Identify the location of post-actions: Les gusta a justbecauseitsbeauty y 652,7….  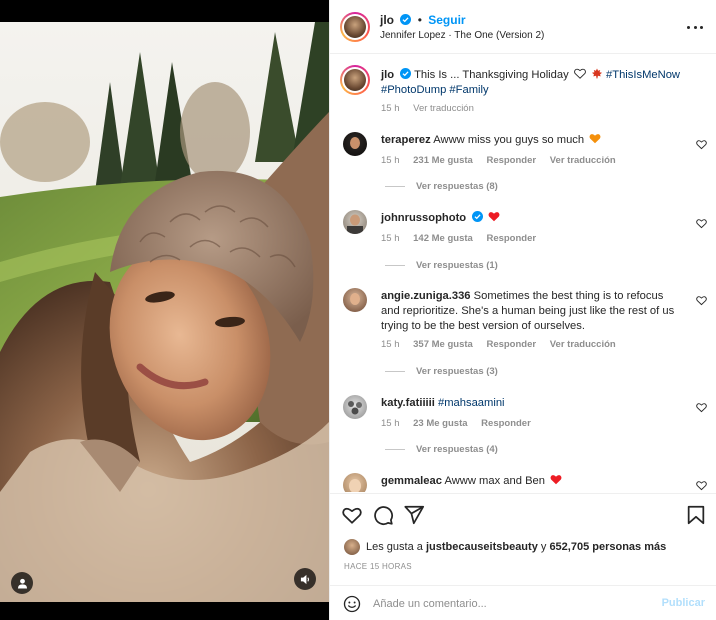
(523, 539).